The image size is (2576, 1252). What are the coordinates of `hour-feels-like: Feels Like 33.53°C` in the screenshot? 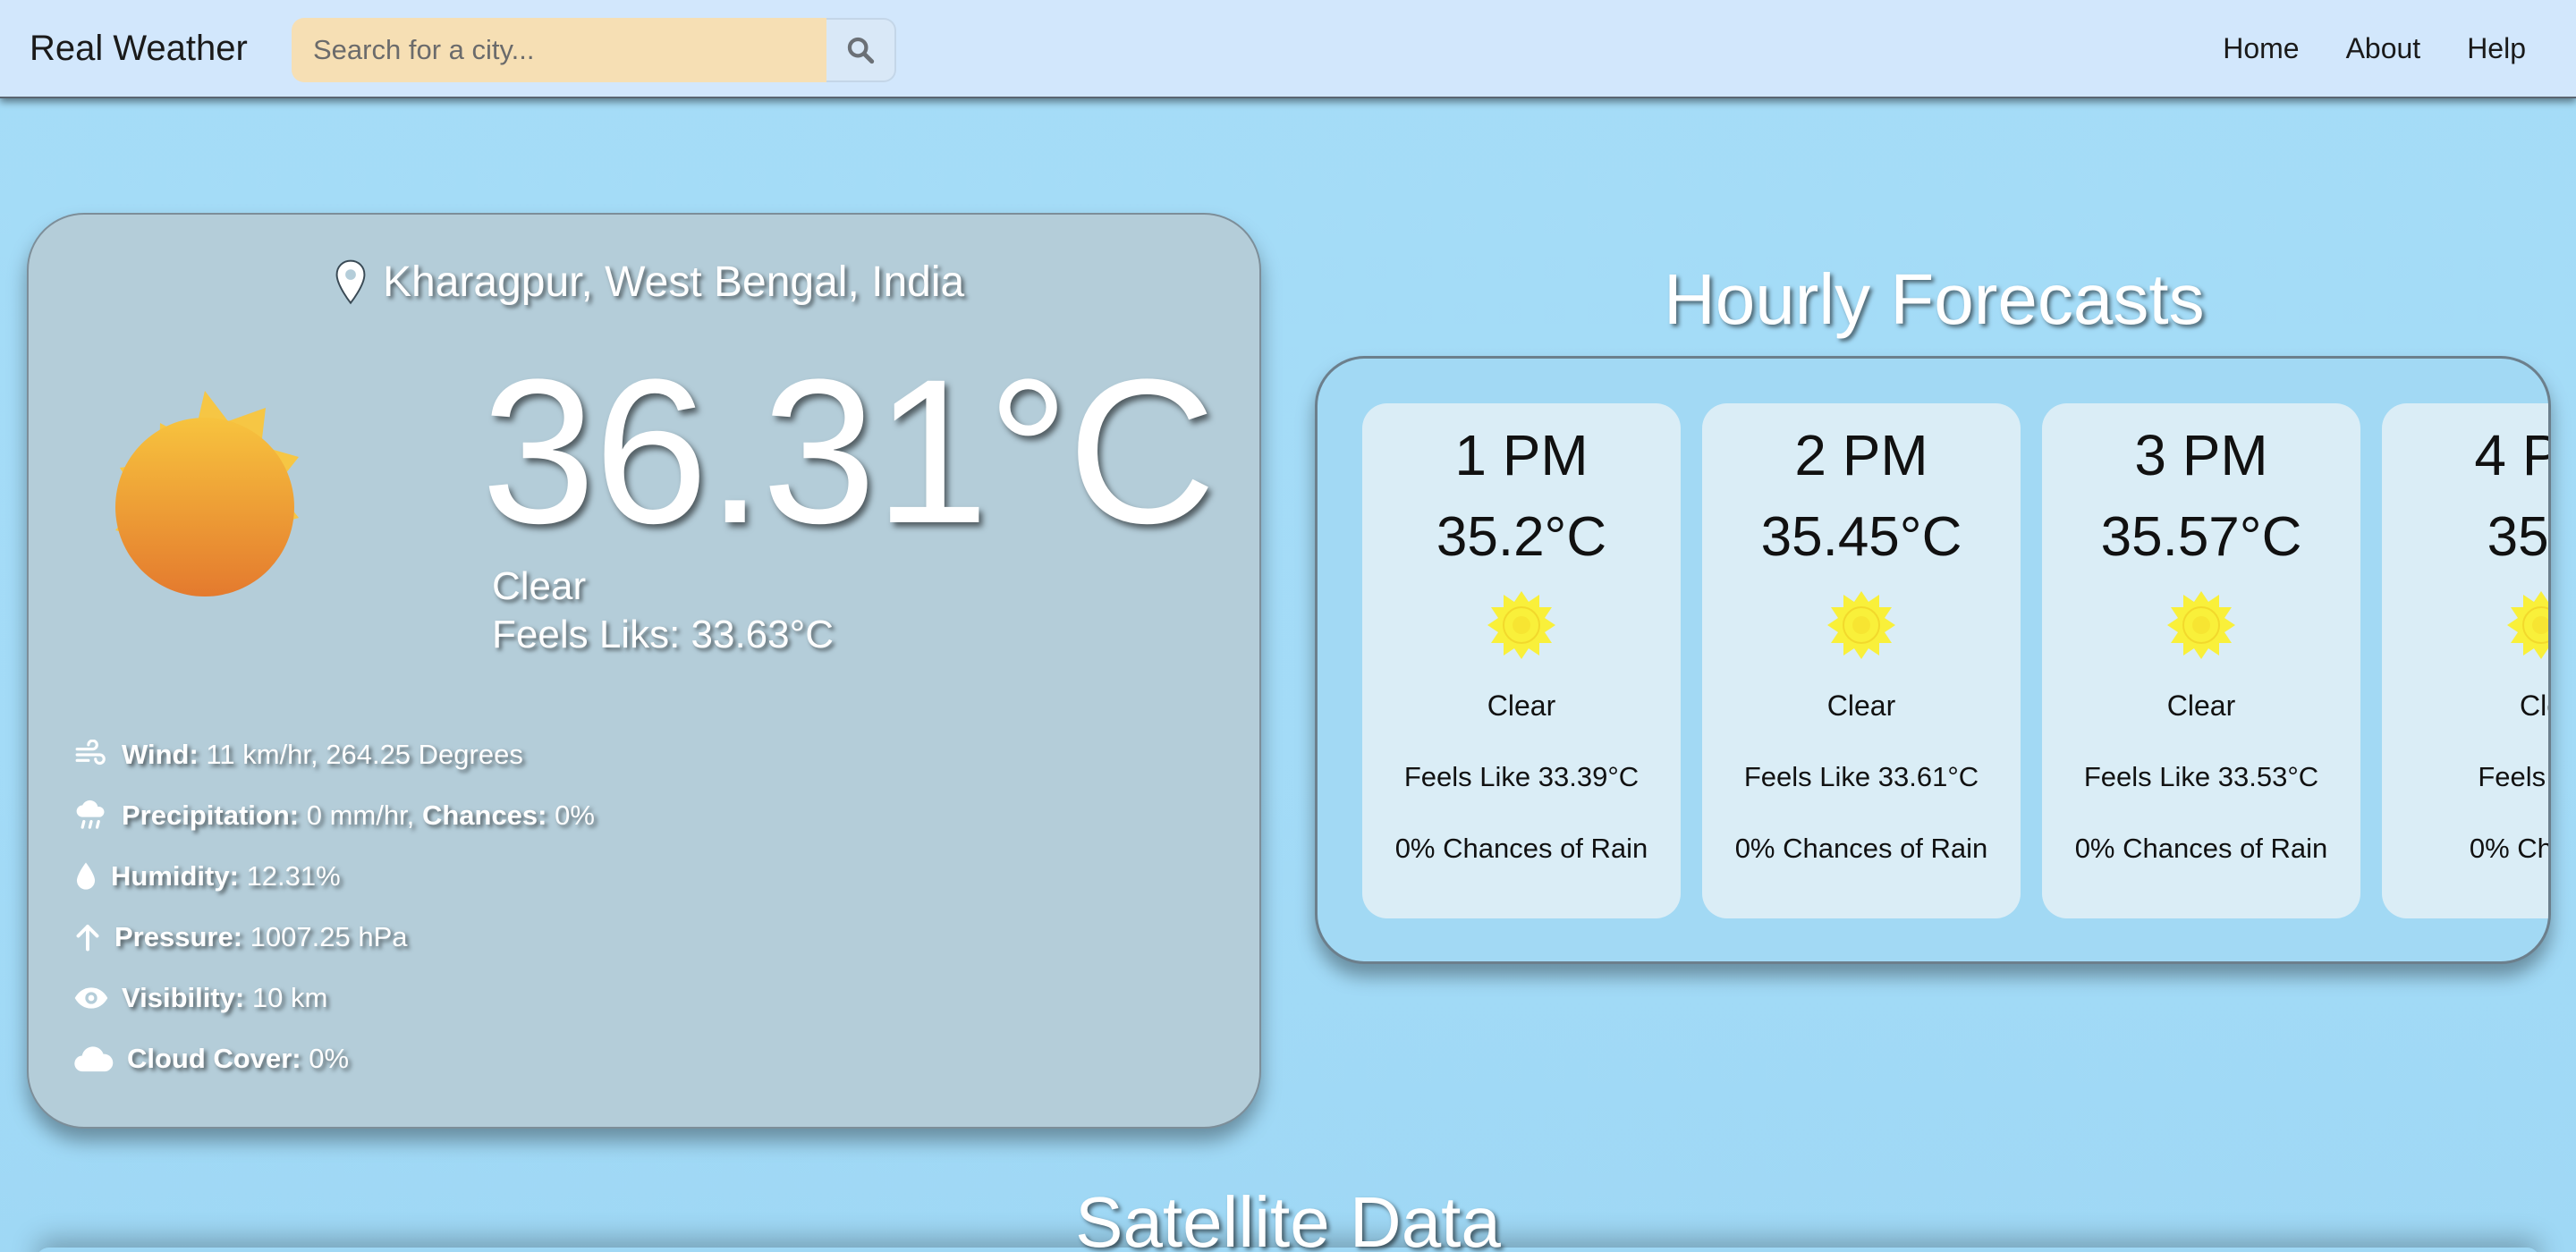 It's located at (2201, 776).